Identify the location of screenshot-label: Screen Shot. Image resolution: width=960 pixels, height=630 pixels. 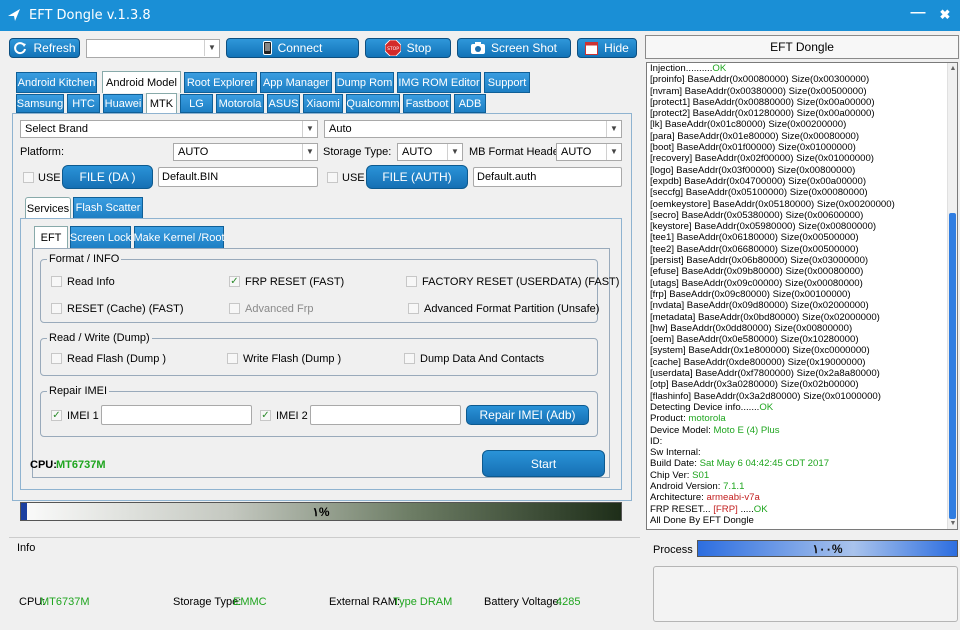
(524, 48).